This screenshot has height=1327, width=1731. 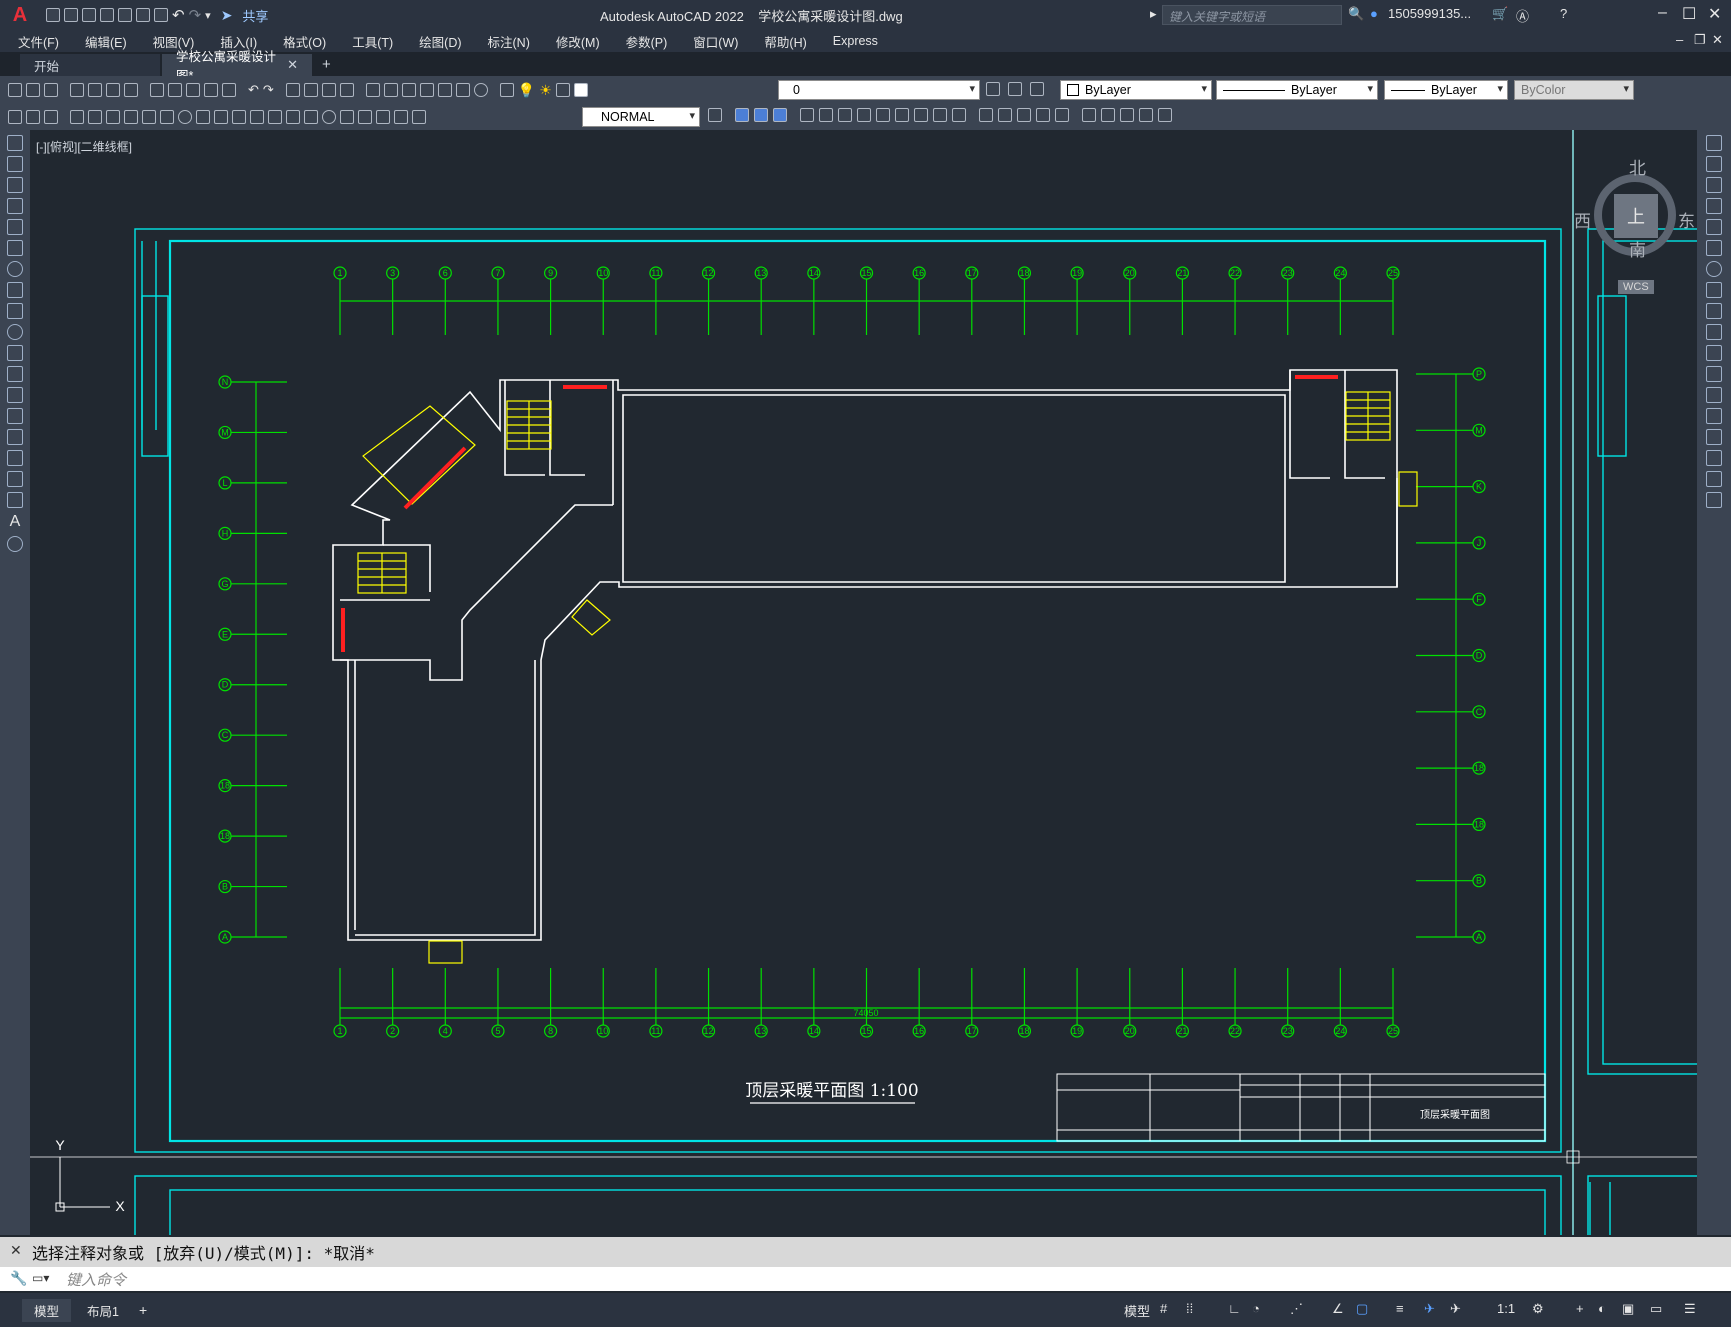 I want to click on stretch-icon, so click(x=1714, y=311).